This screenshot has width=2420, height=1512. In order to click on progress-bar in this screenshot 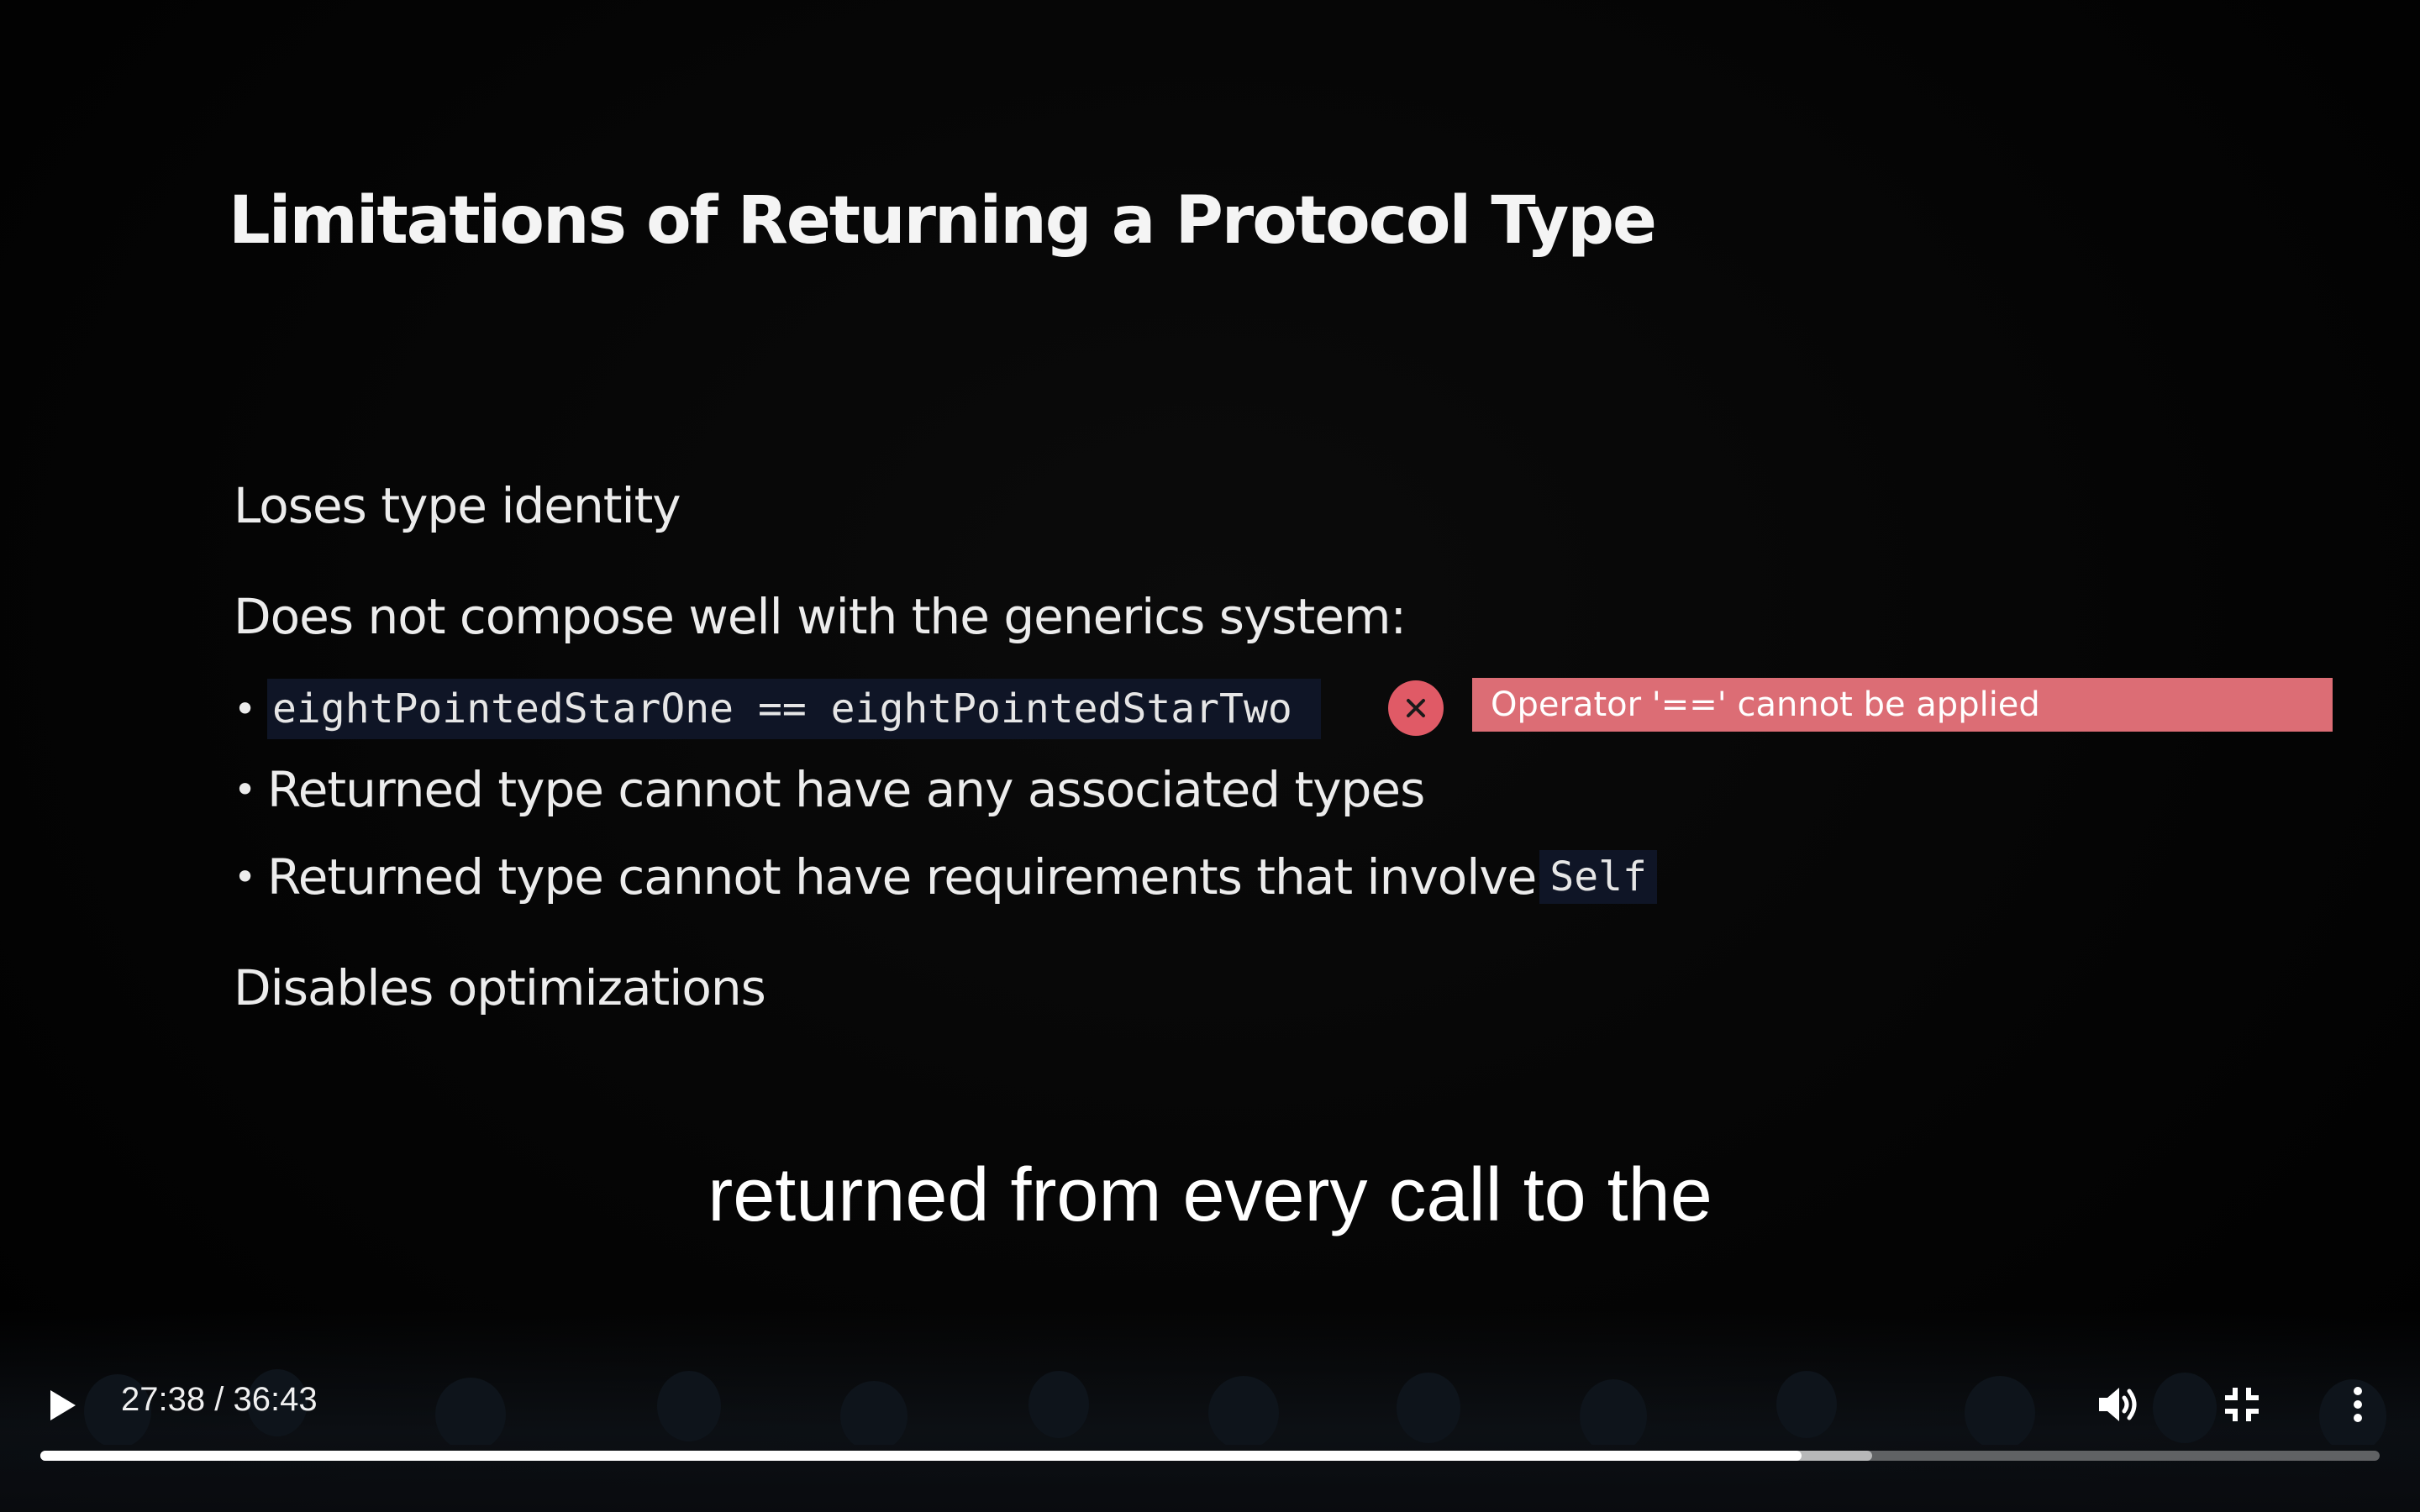, I will do `click(1210, 1456)`.